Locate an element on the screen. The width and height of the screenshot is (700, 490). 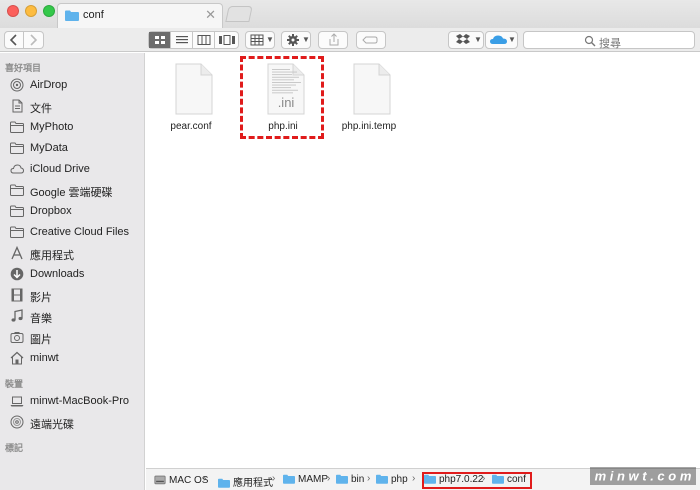
downloads-icon is located at coordinates (17, 274).